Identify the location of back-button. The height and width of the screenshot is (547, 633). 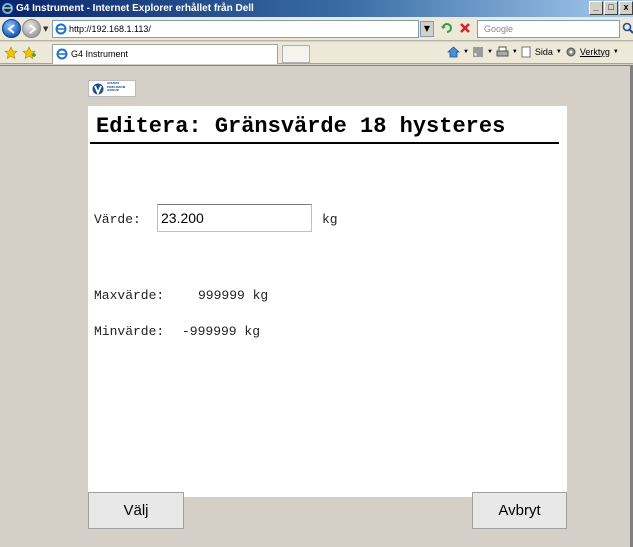
(11, 28).